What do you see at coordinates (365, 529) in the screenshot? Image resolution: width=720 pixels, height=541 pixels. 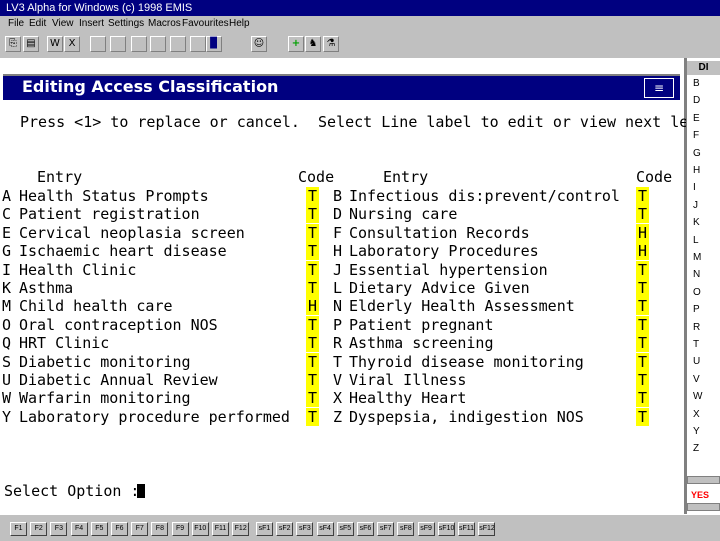 I see `function-key-sf6: sF6` at bounding box center [365, 529].